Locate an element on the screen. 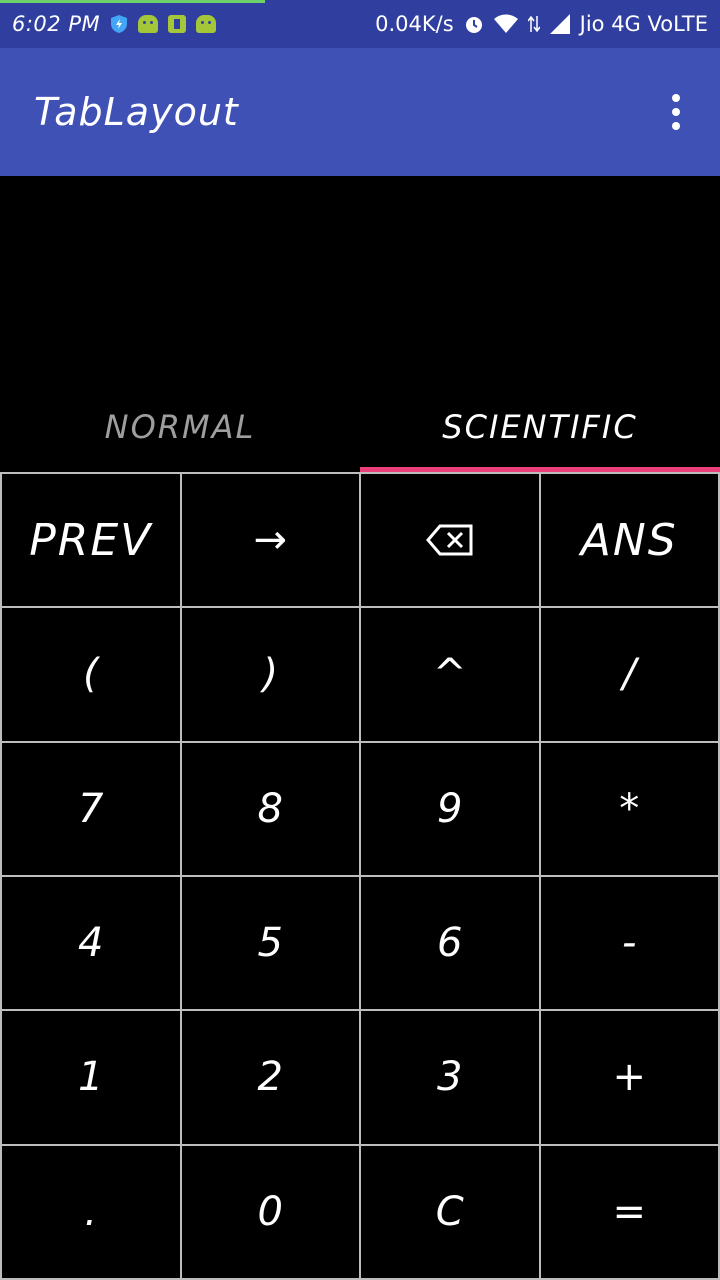 Image resolution: width=720 pixels, height=1280 pixels. backspace-button is located at coordinates (451, 541).